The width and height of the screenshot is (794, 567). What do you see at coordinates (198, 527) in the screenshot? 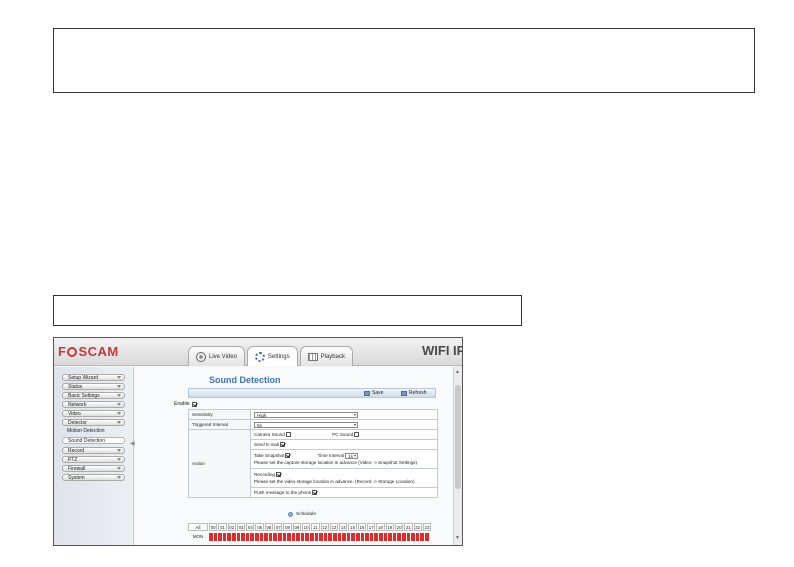
I see `select-all-button: All` at bounding box center [198, 527].